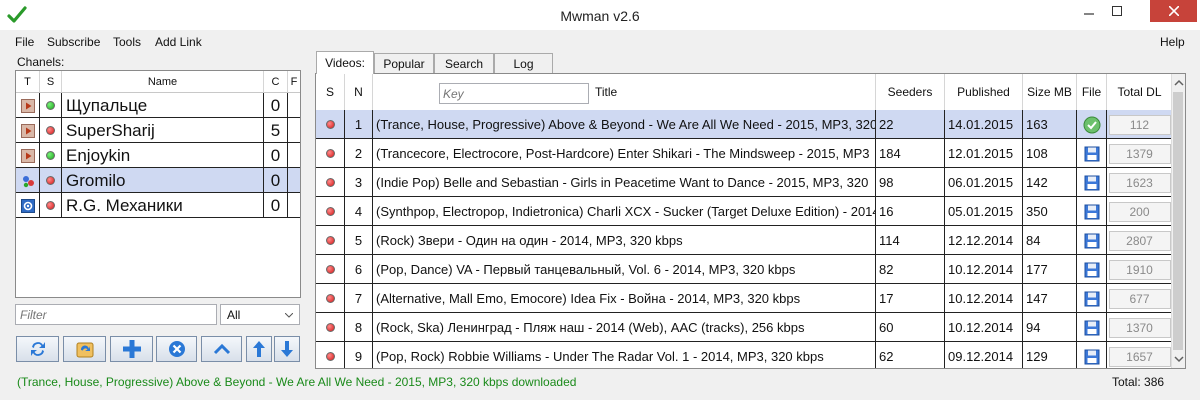 This screenshot has width=1200, height=400. Describe the element at coordinates (1179, 83) in the screenshot. I see `scroll-up-icon` at that location.